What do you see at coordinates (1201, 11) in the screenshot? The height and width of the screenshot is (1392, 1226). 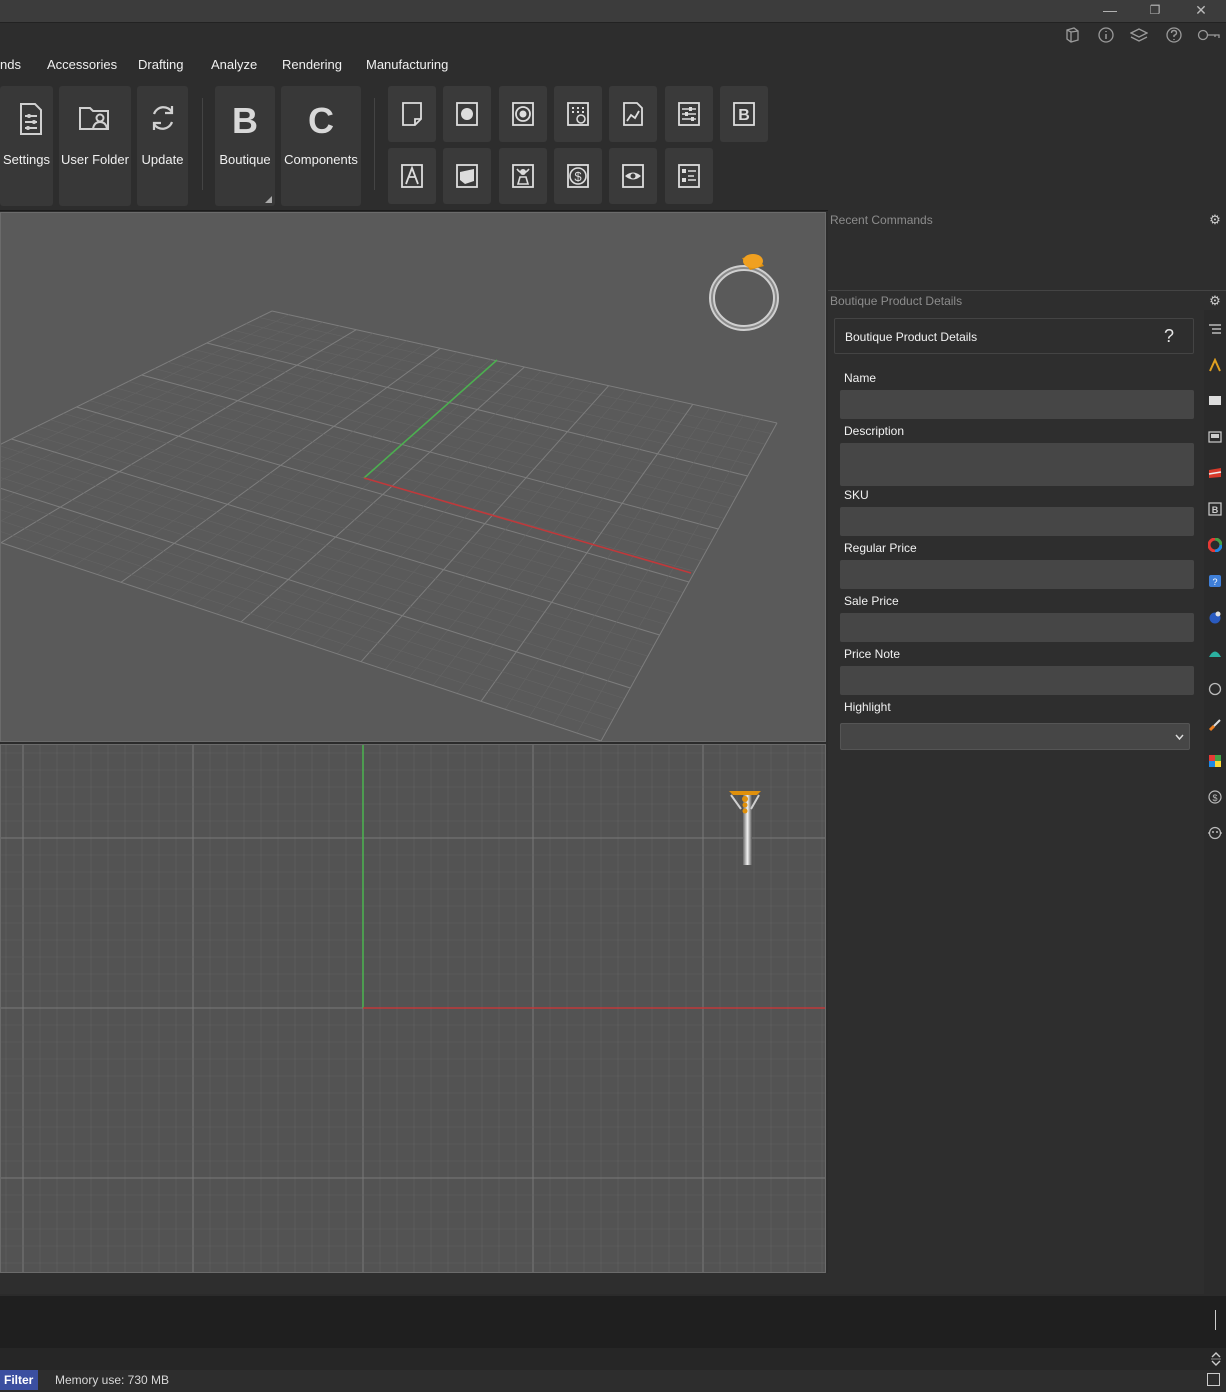 I see `close-button: ✕` at bounding box center [1201, 11].